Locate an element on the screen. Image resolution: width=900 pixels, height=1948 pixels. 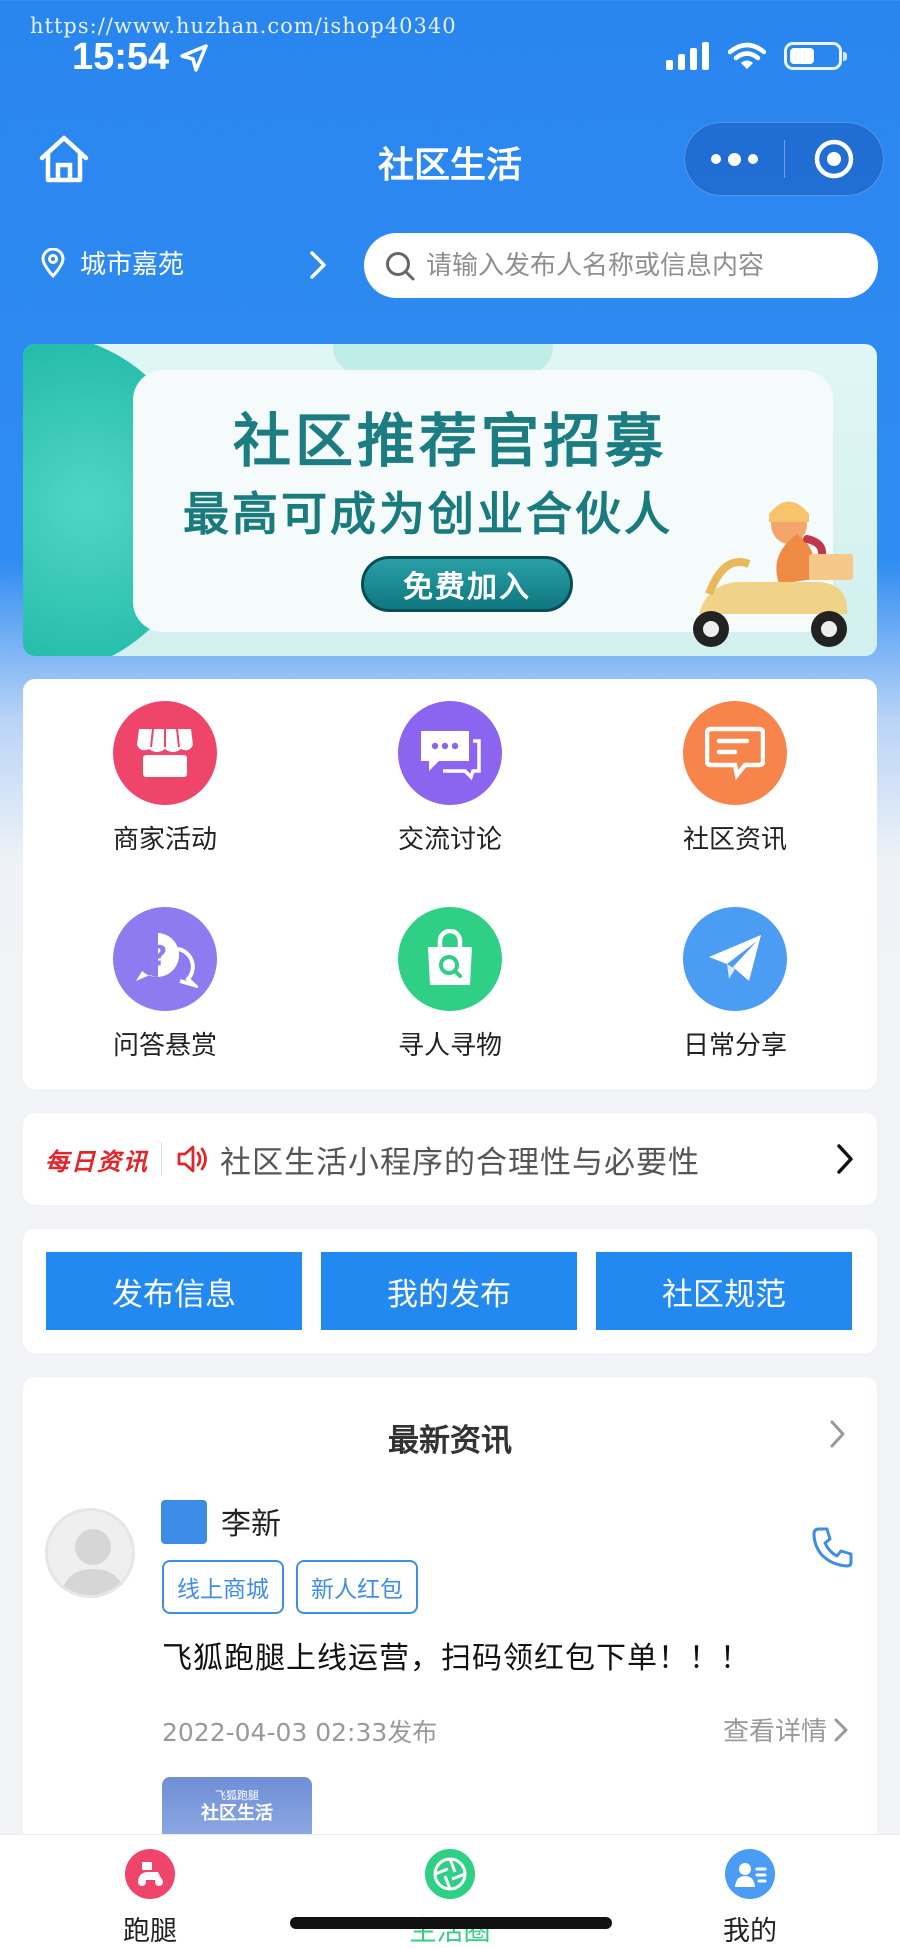
my-posts-button: 我的发布 is located at coordinates (449, 1291).